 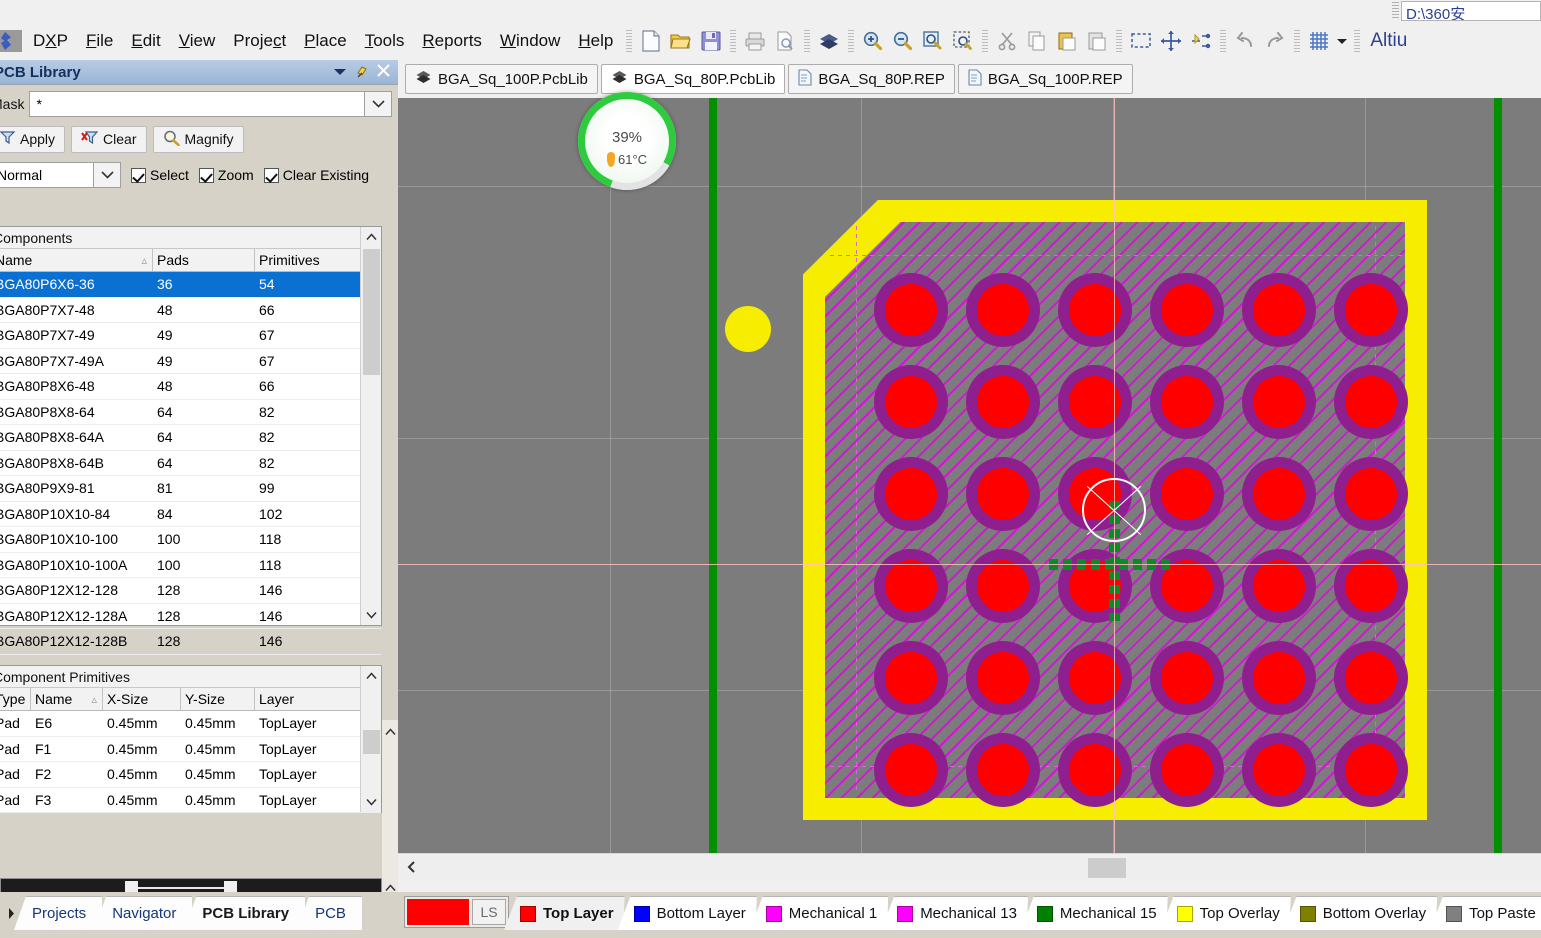 I want to click on column-xsize: X-Size, so click(x=142, y=699).